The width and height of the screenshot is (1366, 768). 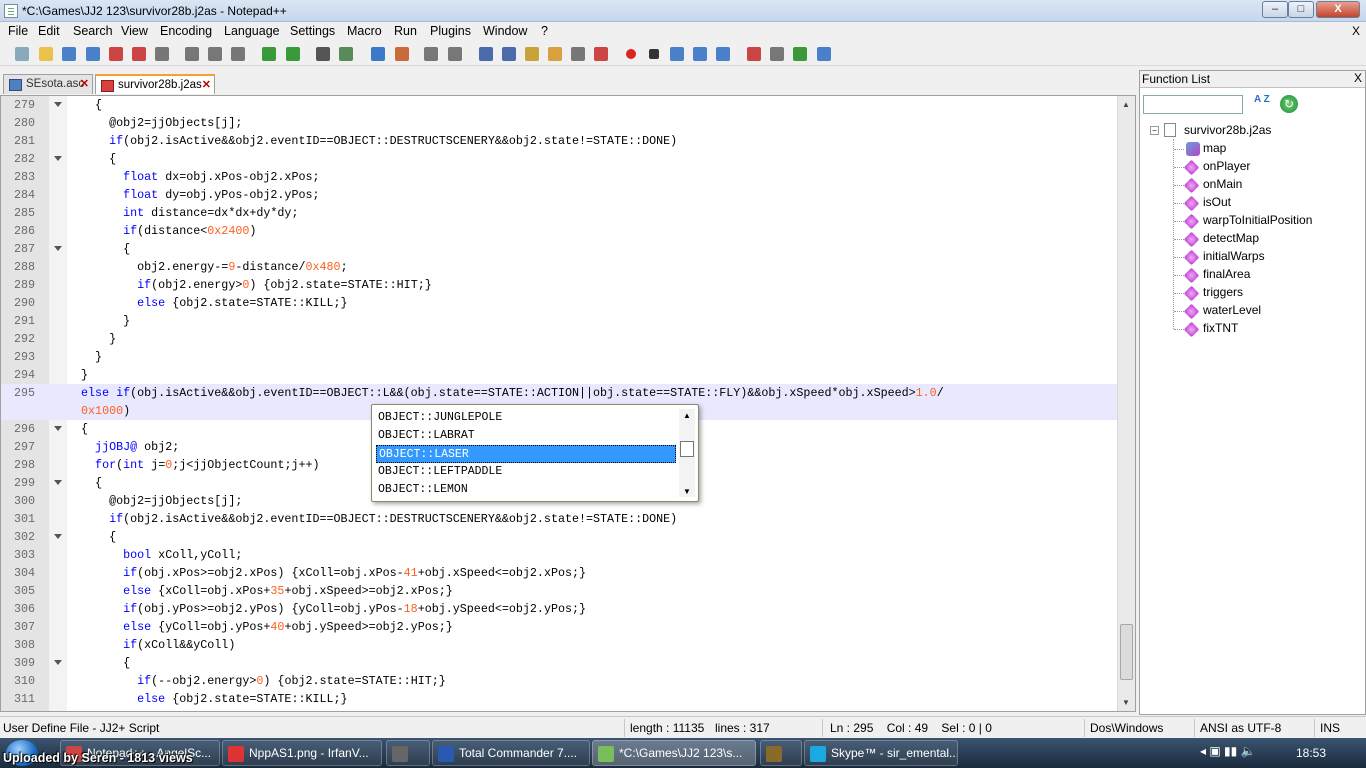 I want to click on close-document-button: X, so click(x=1356, y=31).